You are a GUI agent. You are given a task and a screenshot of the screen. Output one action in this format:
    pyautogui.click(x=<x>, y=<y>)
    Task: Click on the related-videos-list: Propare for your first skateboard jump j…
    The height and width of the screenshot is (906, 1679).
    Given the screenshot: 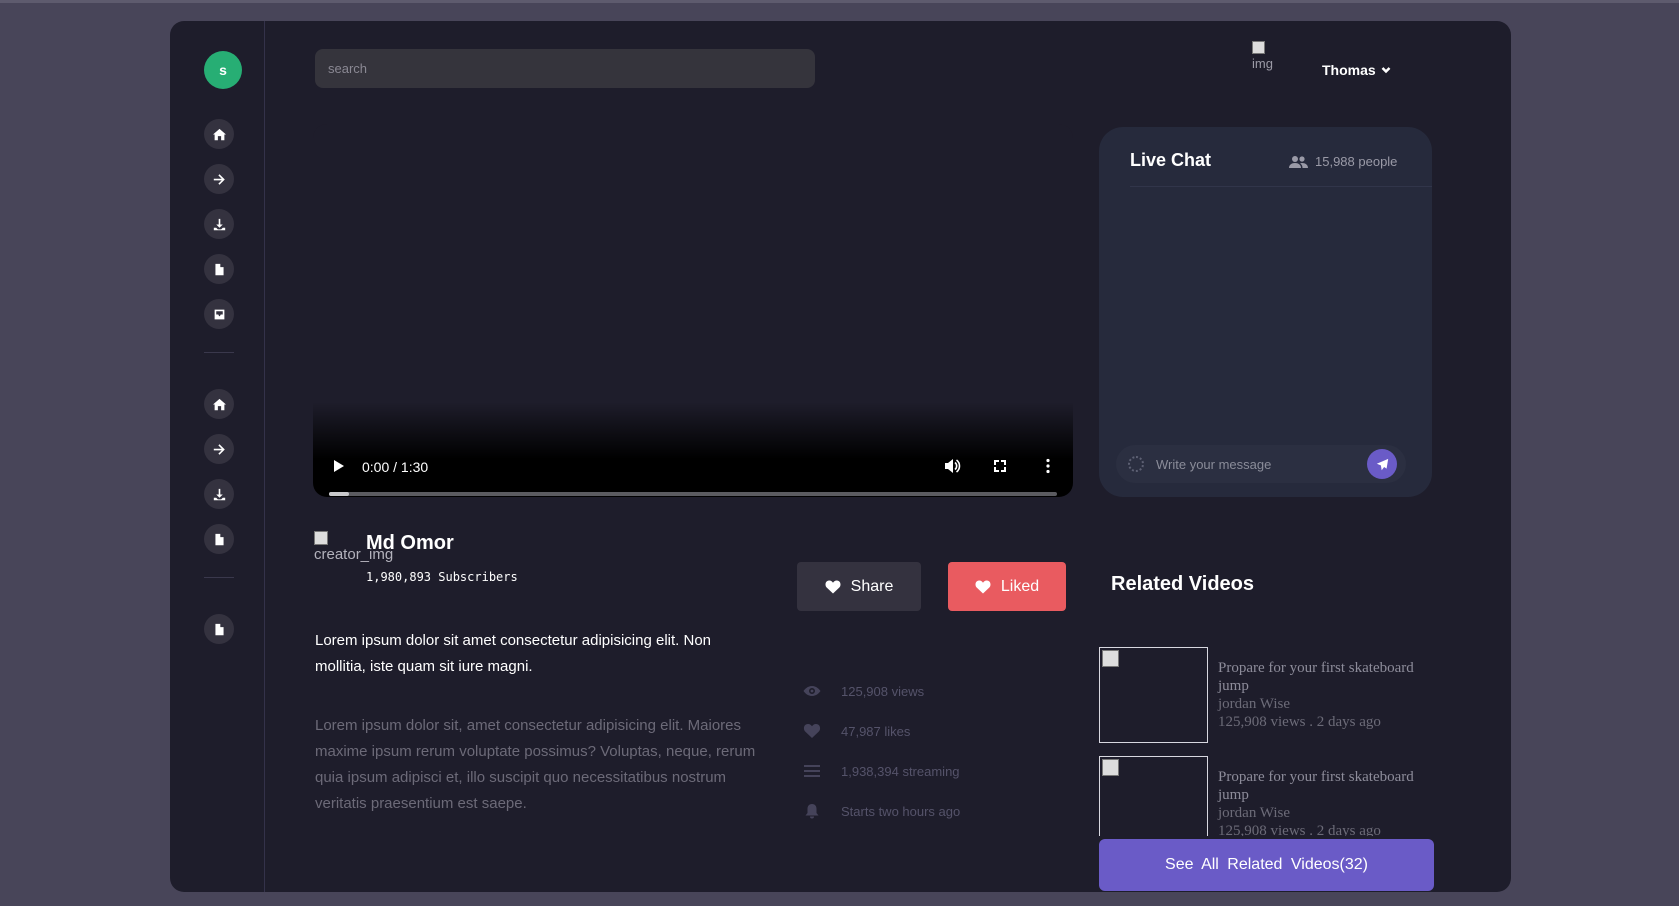 What is the action you would take?
    pyautogui.click(x=1259, y=741)
    